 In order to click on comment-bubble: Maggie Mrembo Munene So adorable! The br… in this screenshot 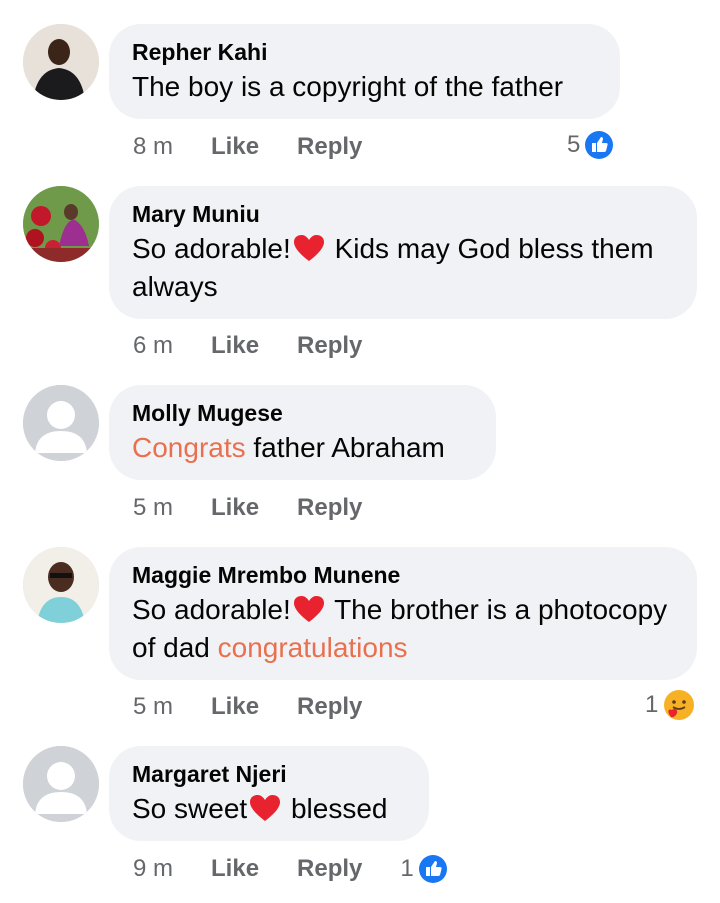, I will do `click(403, 613)`.